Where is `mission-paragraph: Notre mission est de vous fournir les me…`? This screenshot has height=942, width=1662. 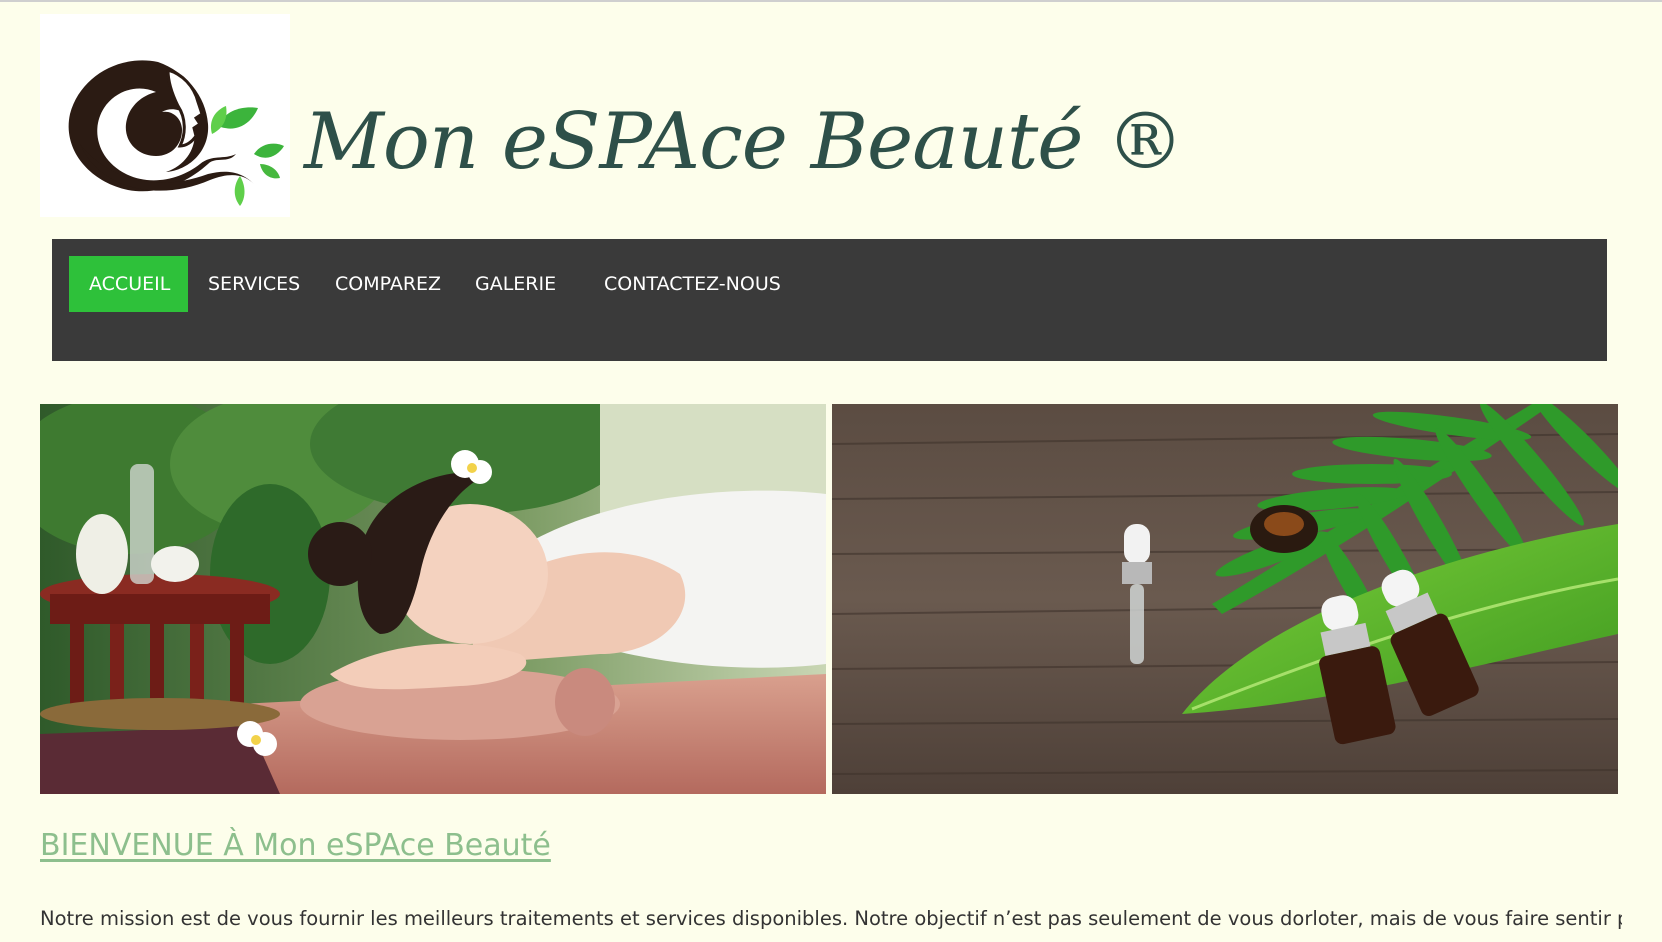 mission-paragraph: Notre mission est de vous fournir les me… is located at coordinates (831, 918).